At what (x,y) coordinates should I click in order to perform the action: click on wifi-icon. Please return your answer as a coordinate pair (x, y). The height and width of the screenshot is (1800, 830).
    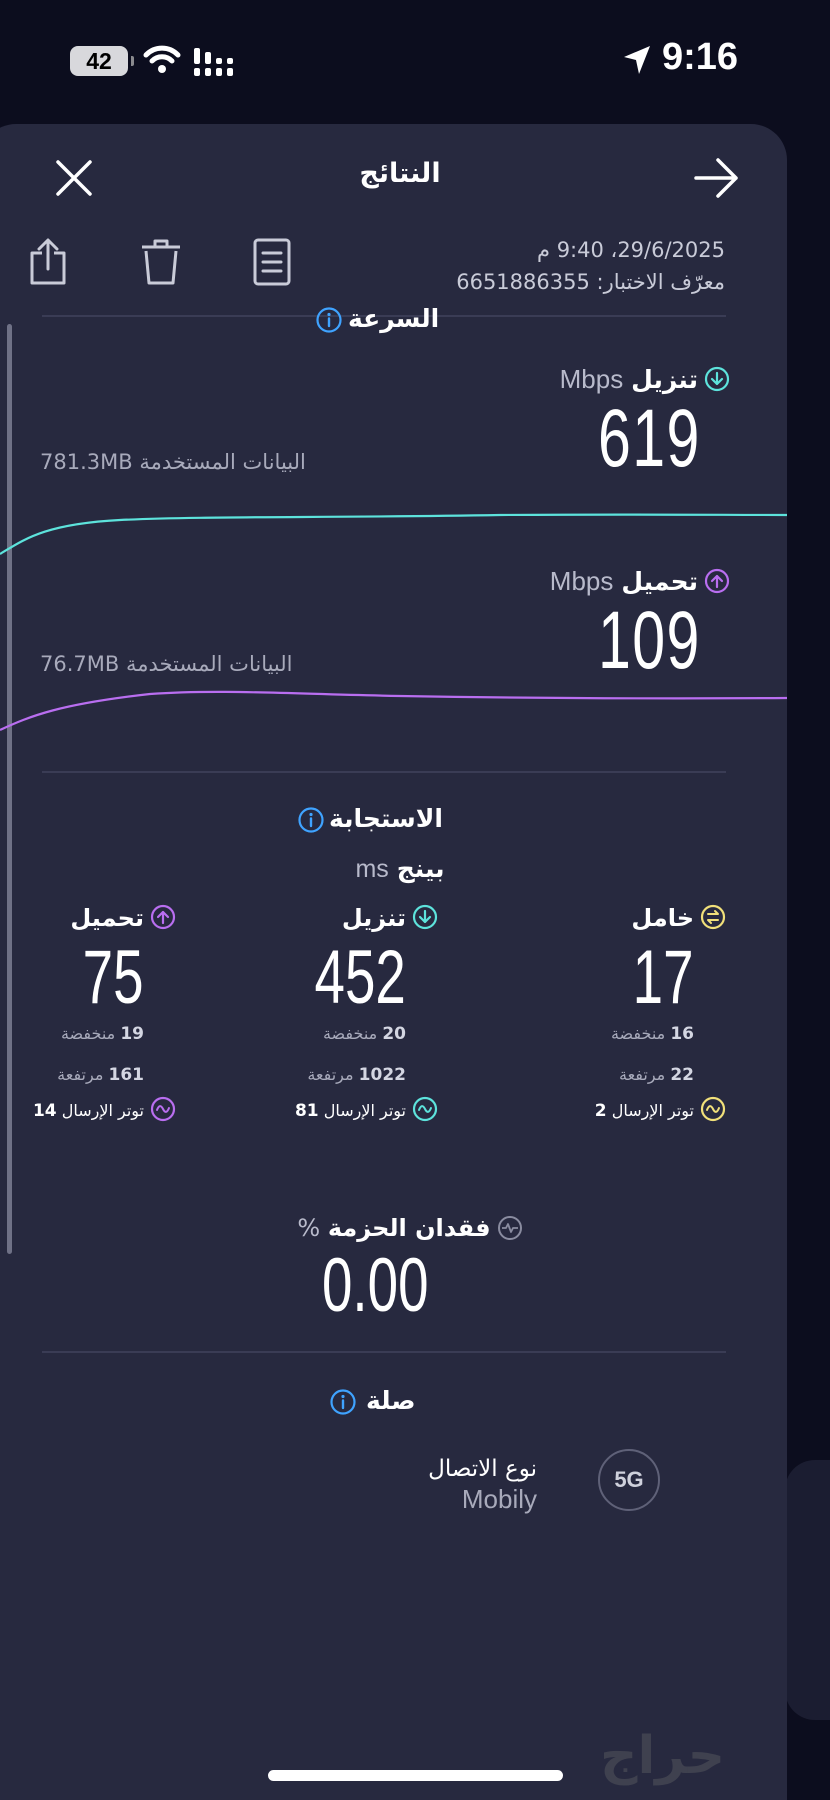
    Looking at the image, I should click on (162, 59).